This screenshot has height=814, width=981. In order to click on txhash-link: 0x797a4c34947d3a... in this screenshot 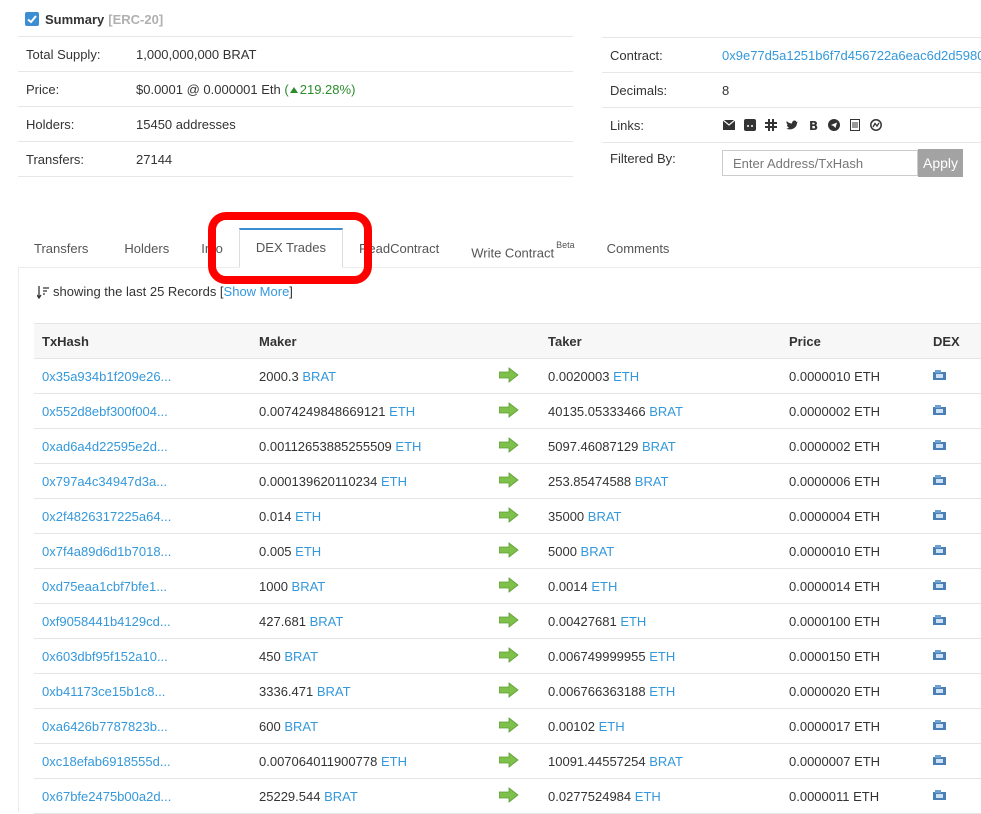, I will do `click(104, 481)`.